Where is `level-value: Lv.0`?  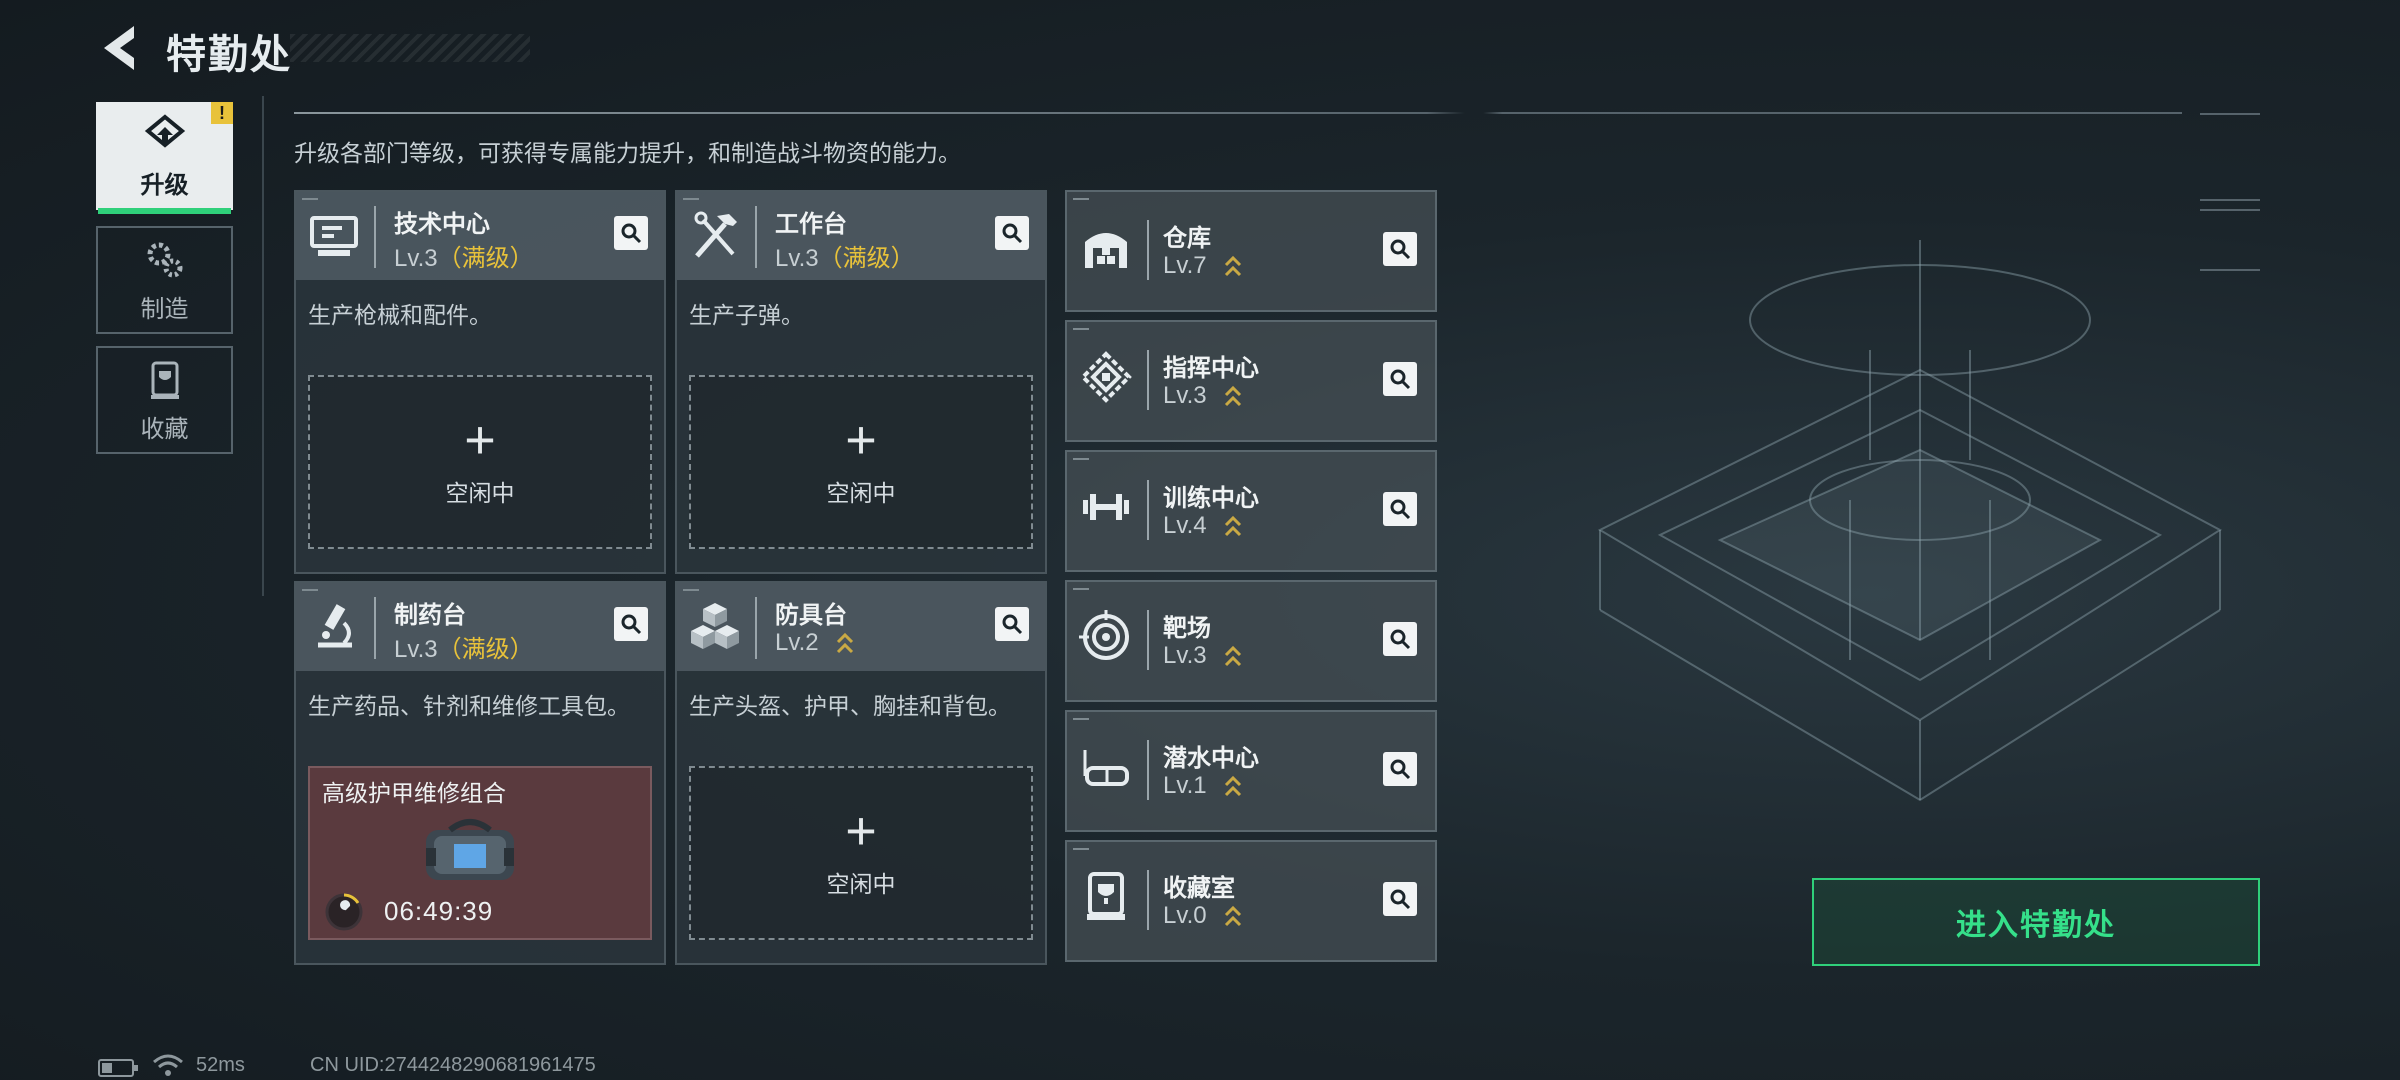 level-value: Lv.0 is located at coordinates (1185, 915).